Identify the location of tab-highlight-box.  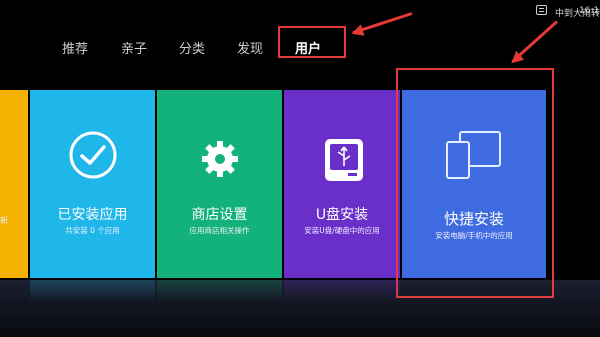
(312, 42).